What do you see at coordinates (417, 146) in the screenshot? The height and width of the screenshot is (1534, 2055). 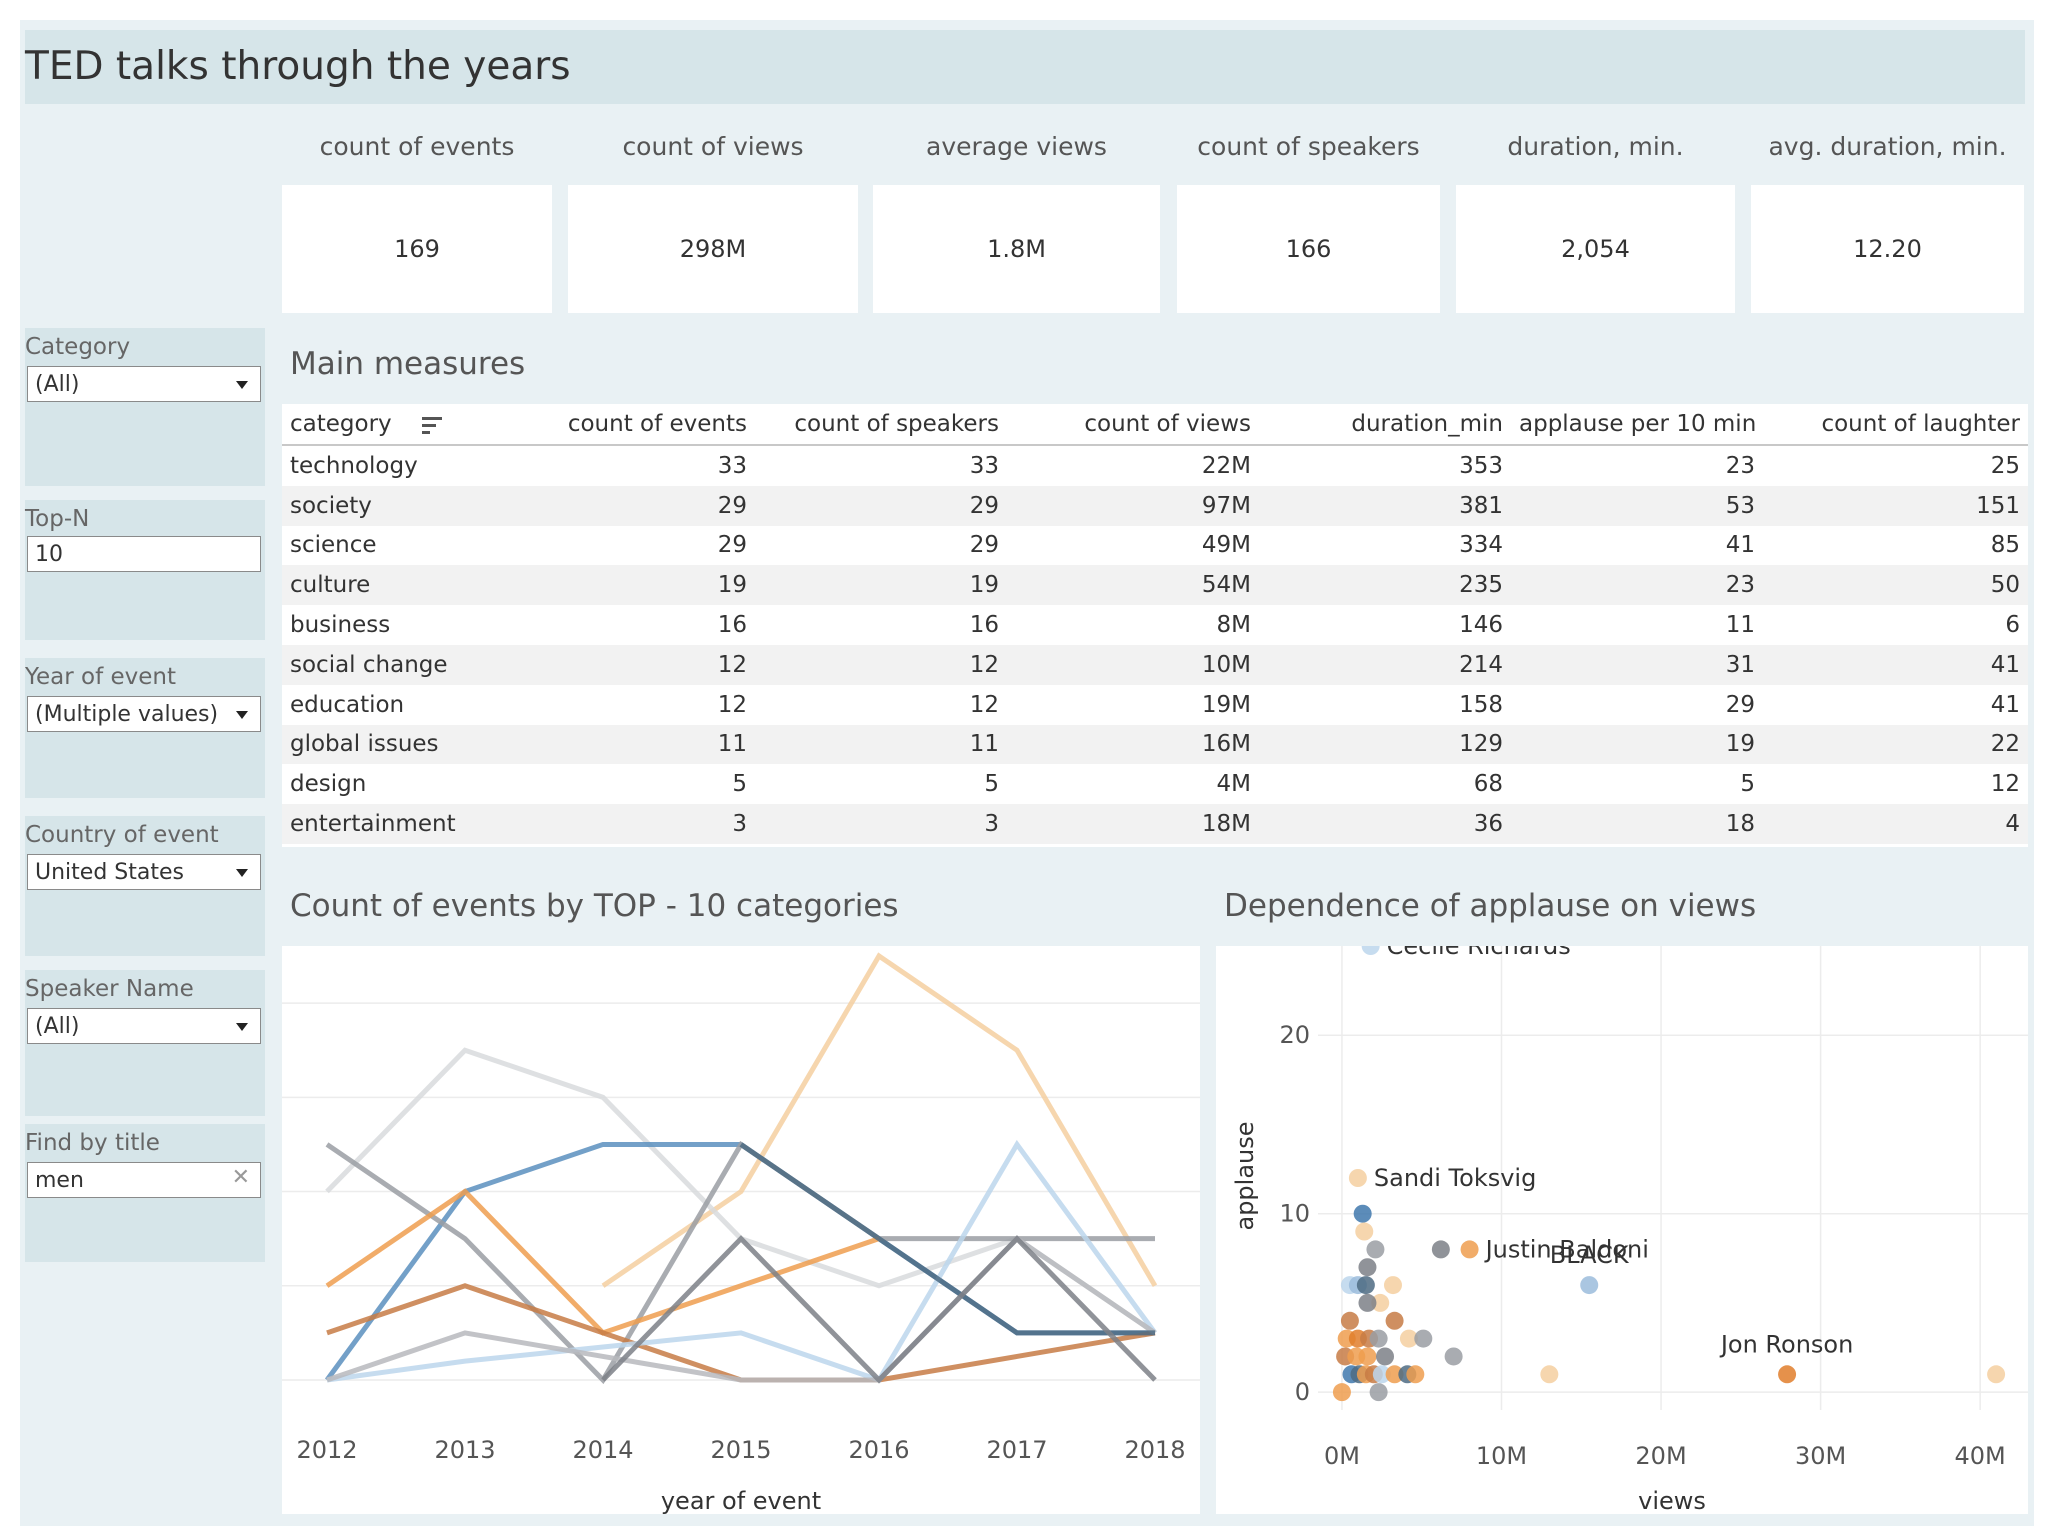 I see `kpi-label-events: count of events` at bounding box center [417, 146].